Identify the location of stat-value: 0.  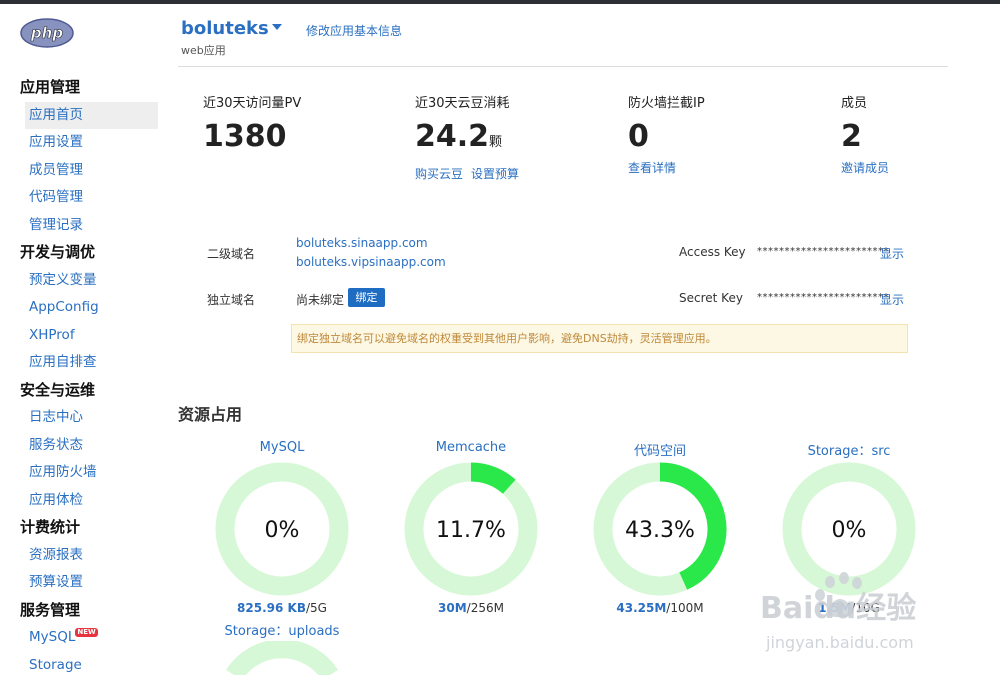
(666, 137).